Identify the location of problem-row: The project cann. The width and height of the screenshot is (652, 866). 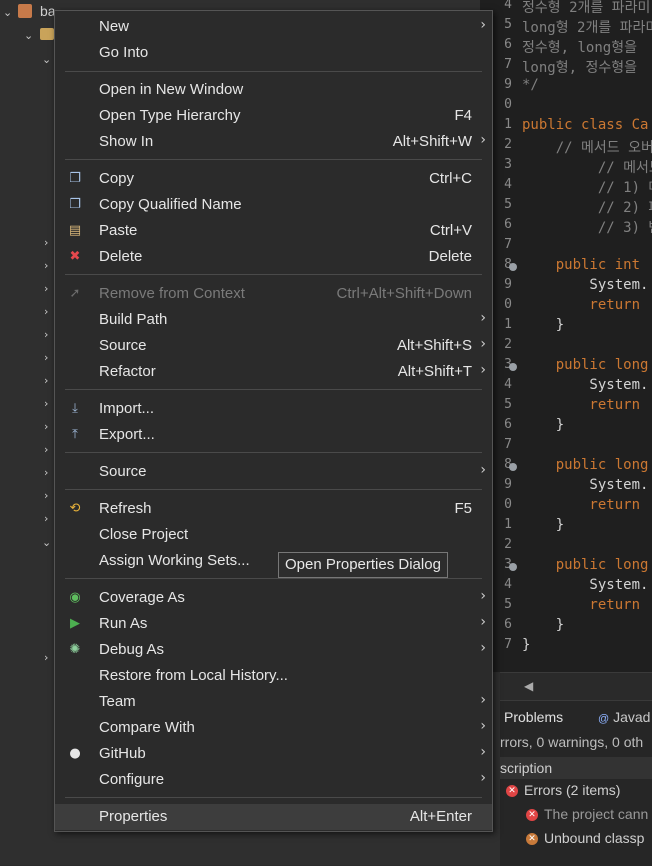
(596, 814).